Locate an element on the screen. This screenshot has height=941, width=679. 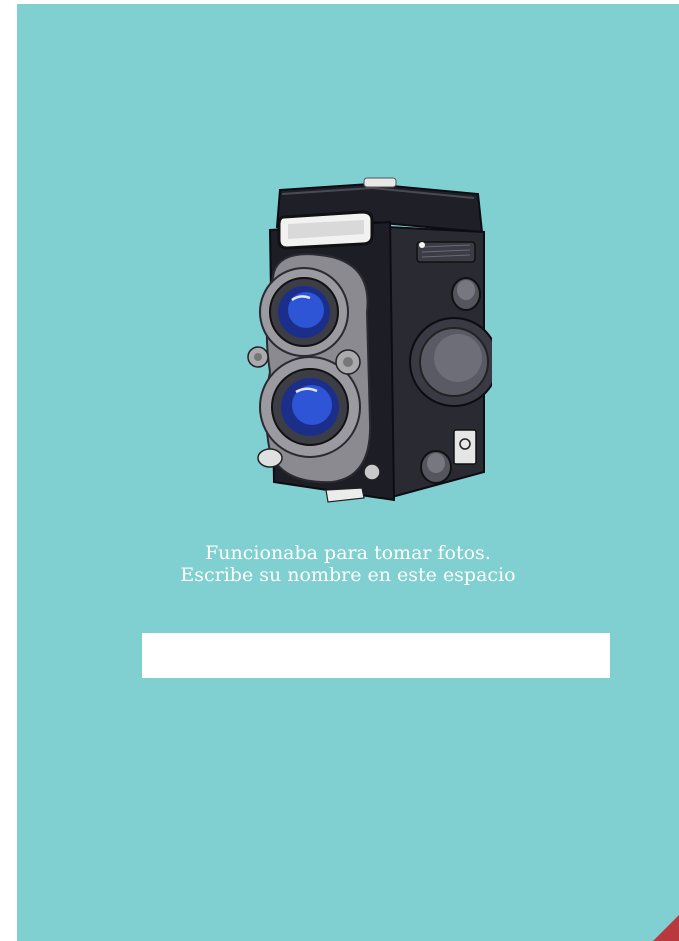
instruction-line-1: Funcionaba para tomar fotos. is located at coordinates (348, 553).